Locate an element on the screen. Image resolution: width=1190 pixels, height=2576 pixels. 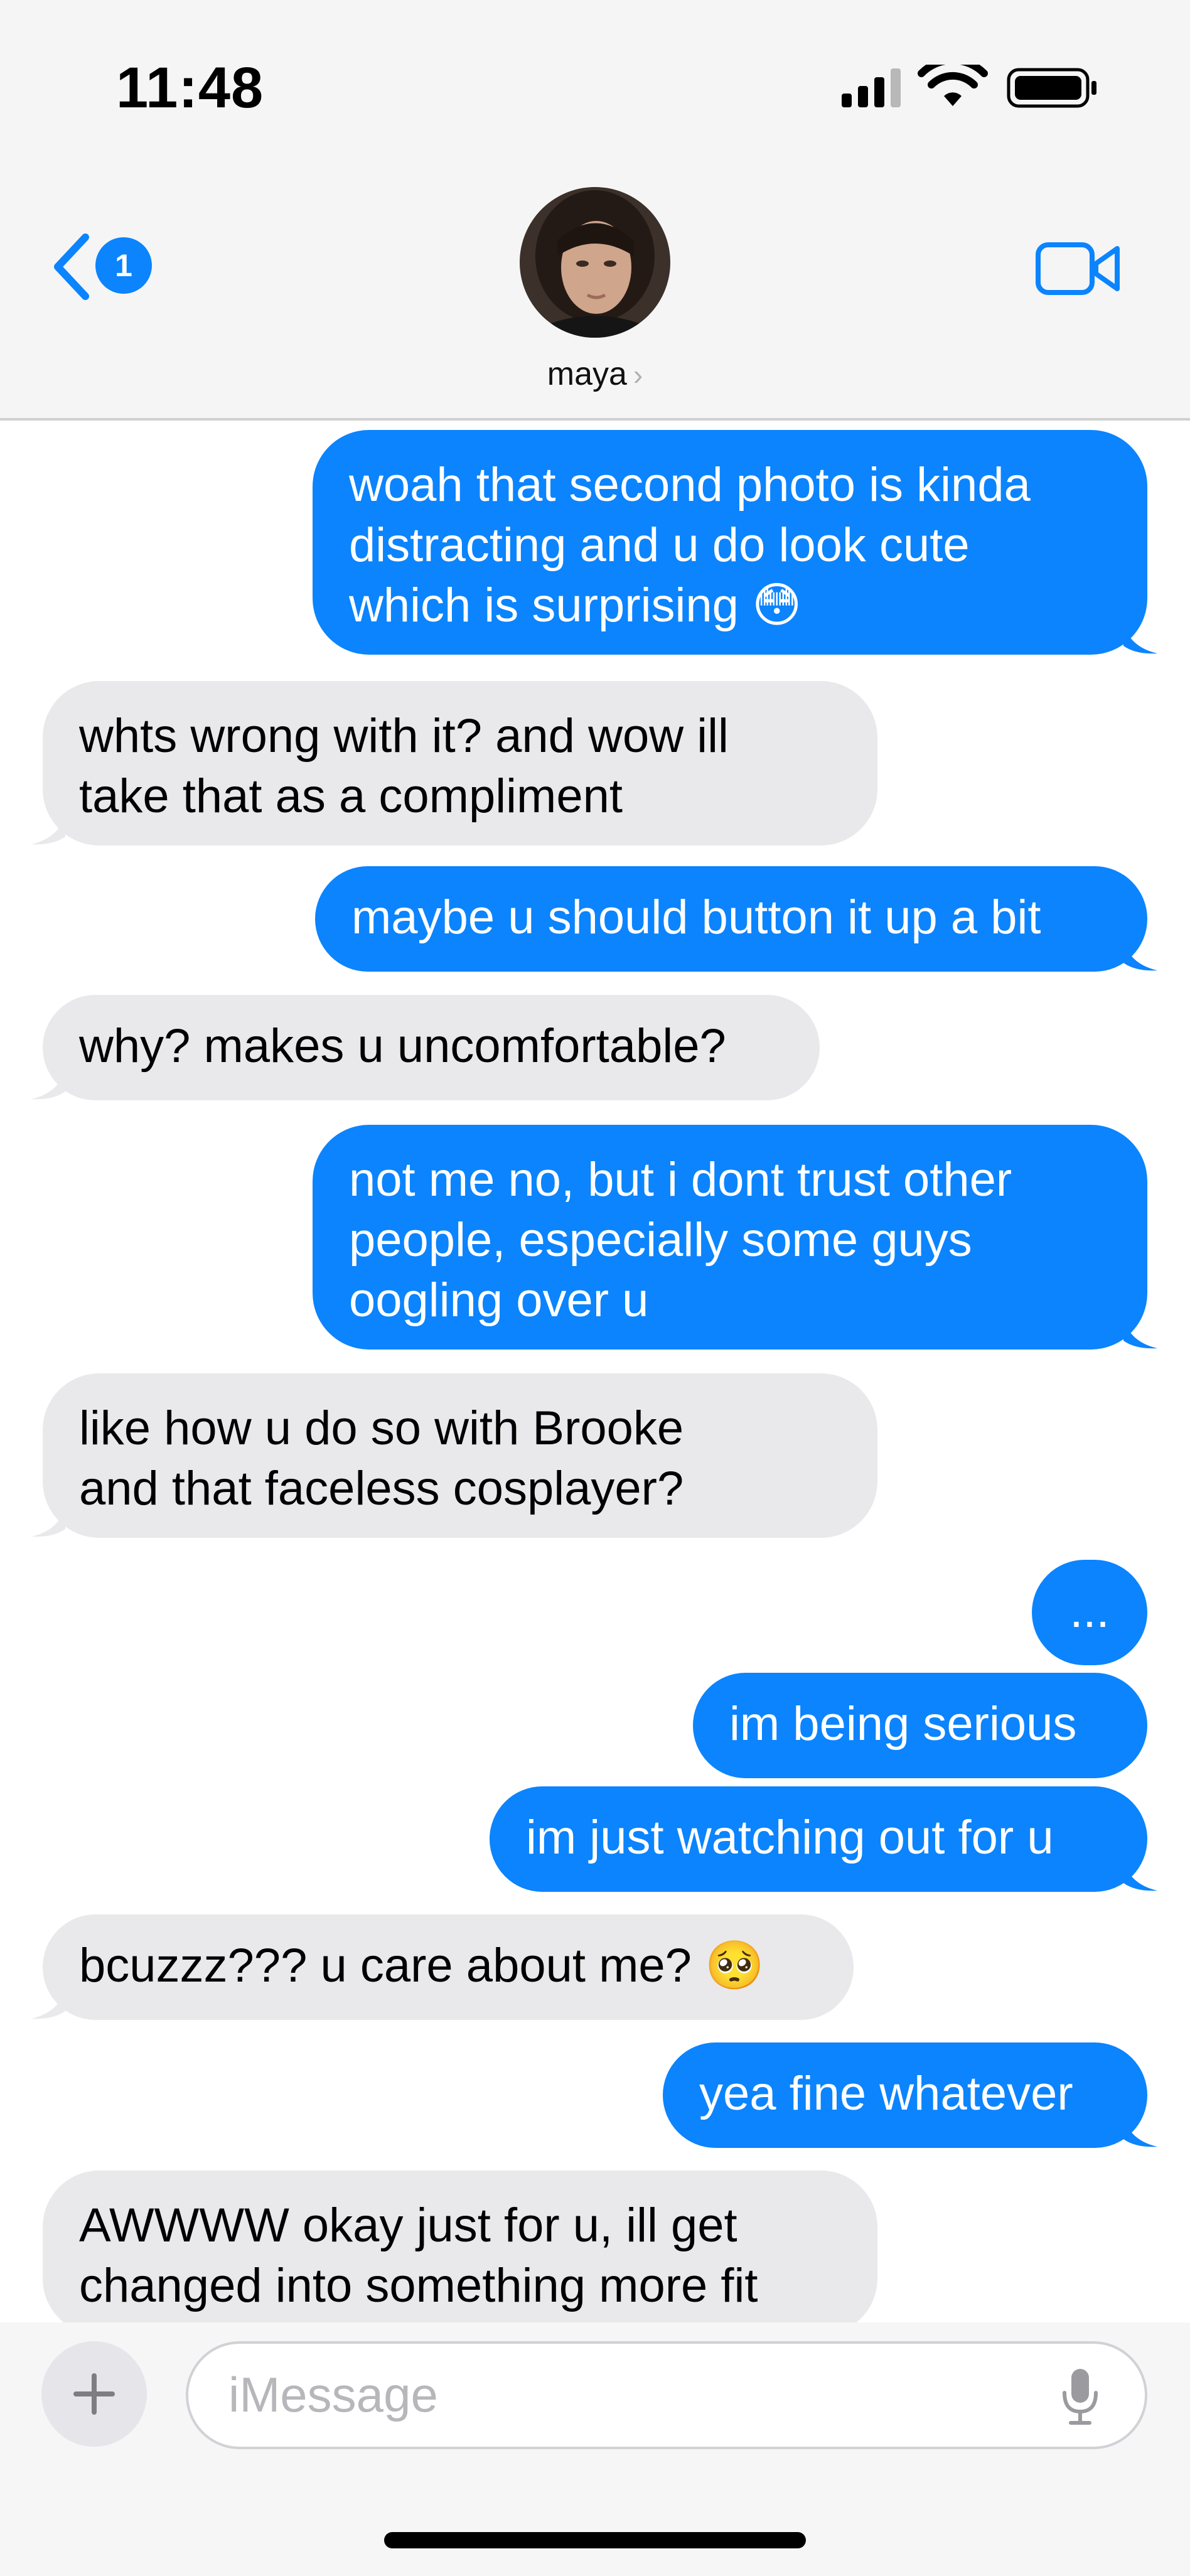
status-time: 11:48 is located at coordinates (190, 88).